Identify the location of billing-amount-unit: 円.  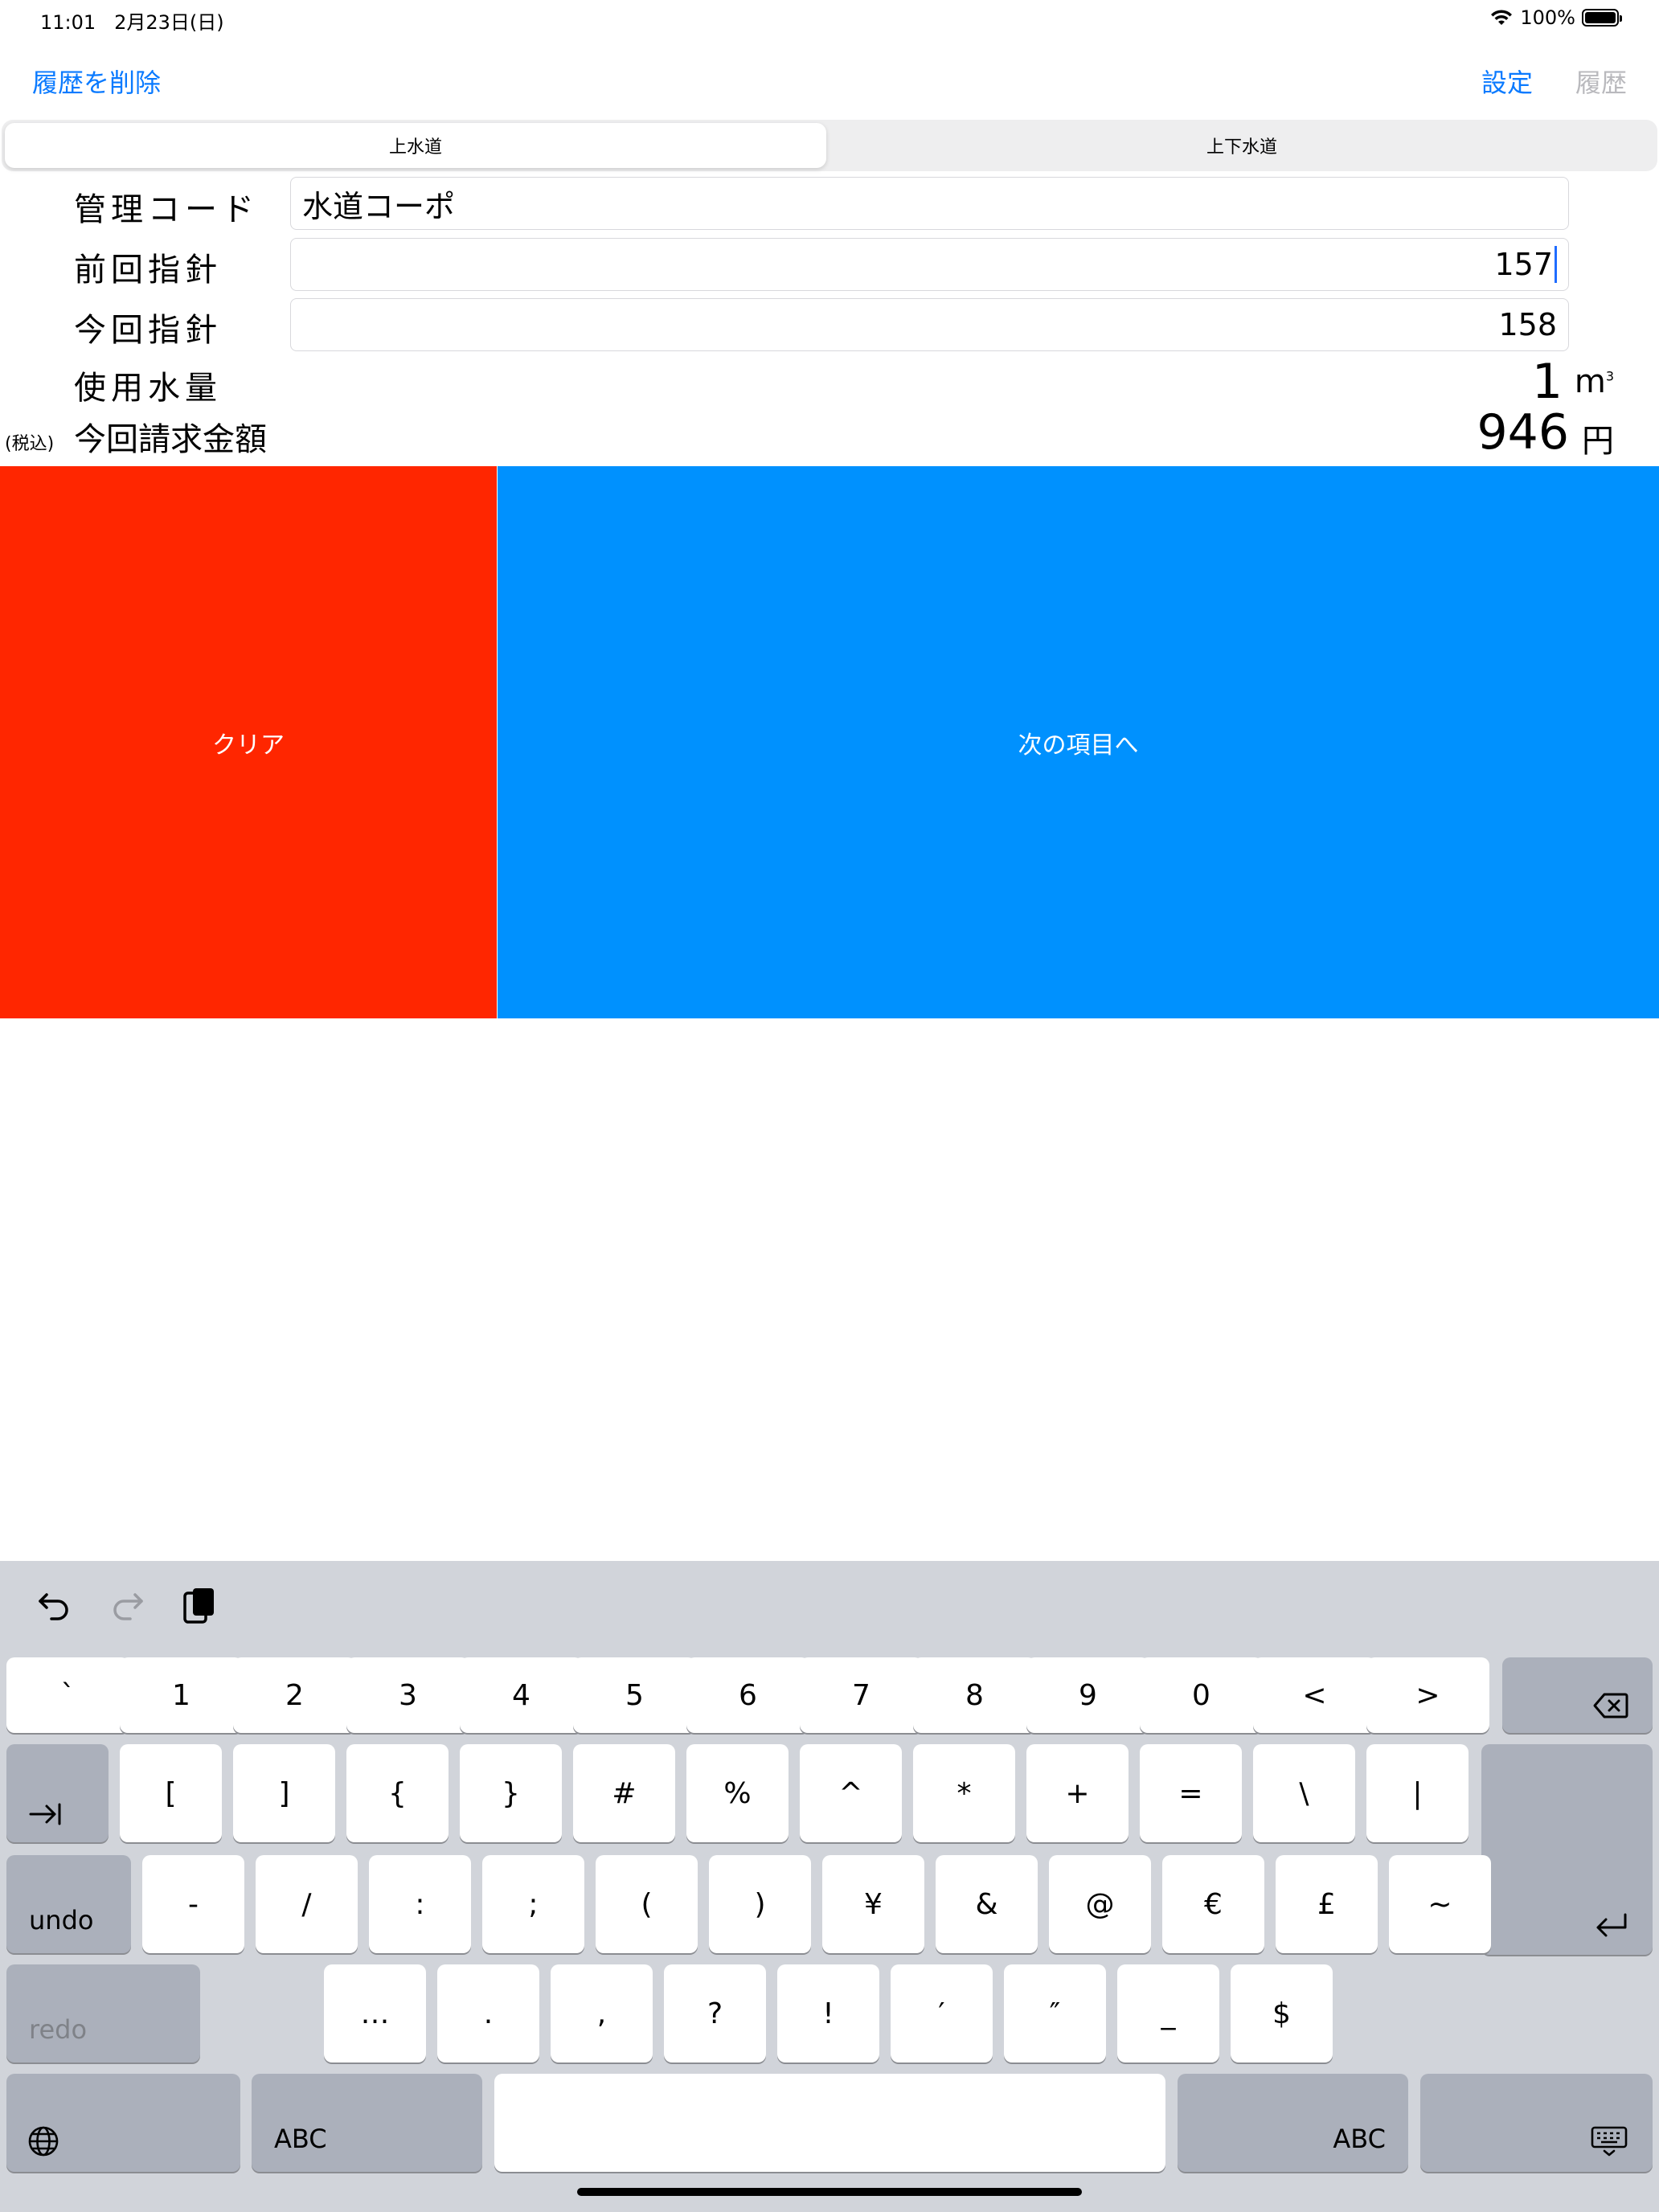
(1598, 442).